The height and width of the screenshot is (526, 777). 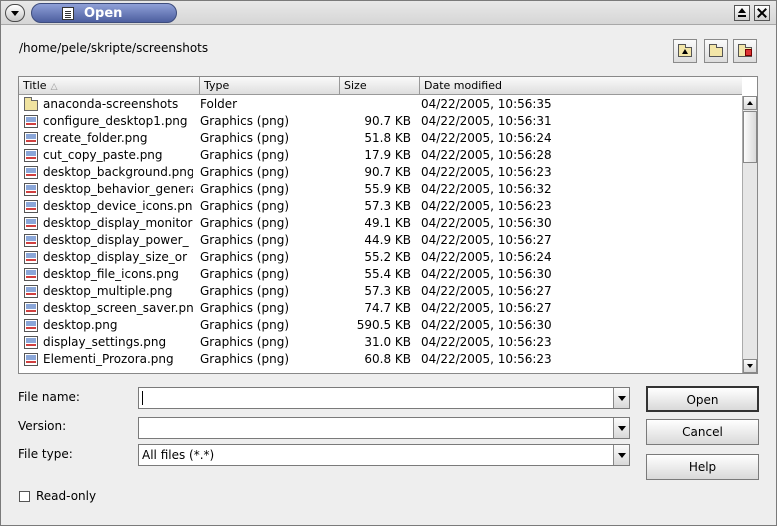 What do you see at coordinates (750, 137) in the screenshot?
I see `scroll-thumb` at bounding box center [750, 137].